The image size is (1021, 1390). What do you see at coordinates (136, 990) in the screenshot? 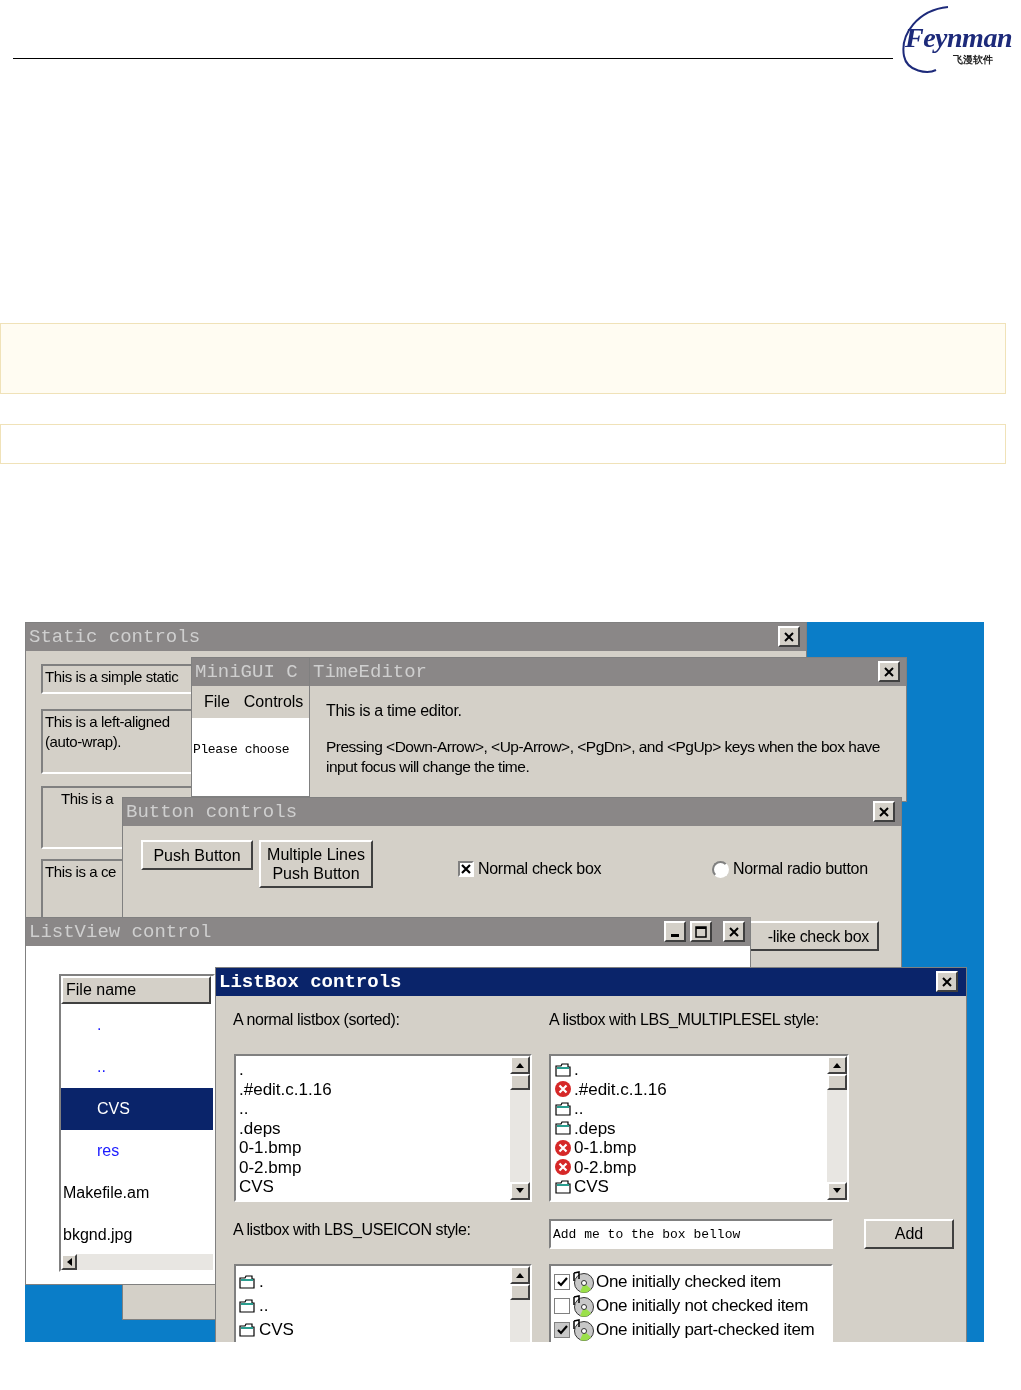
I see `column-header: File name` at bounding box center [136, 990].